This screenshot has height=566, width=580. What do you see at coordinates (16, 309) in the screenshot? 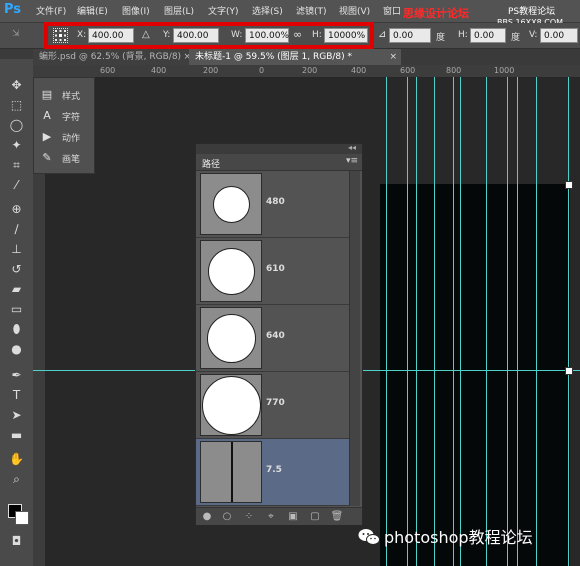
I see `gradient-tool-icon: ▭` at bounding box center [16, 309].